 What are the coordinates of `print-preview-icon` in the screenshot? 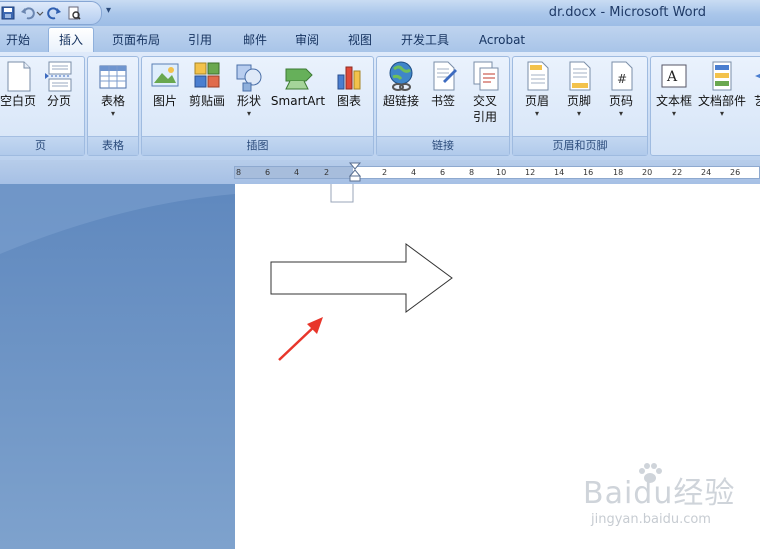 It's located at (74, 13).